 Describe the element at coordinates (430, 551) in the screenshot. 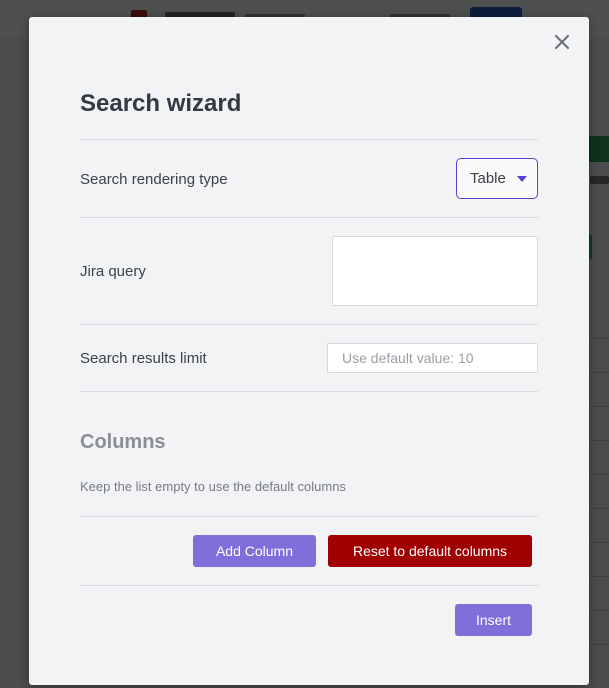

I see `reset-columns-button: Reset to default columns` at that location.